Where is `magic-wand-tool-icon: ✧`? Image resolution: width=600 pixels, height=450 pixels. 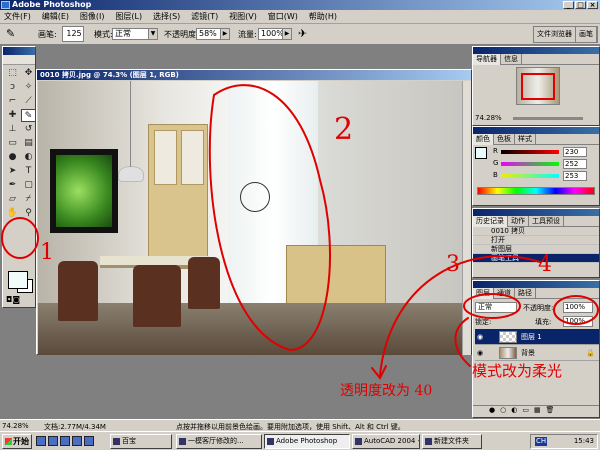 magic-wand-tool-icon: ✧ is located at coordinates (28, 87).